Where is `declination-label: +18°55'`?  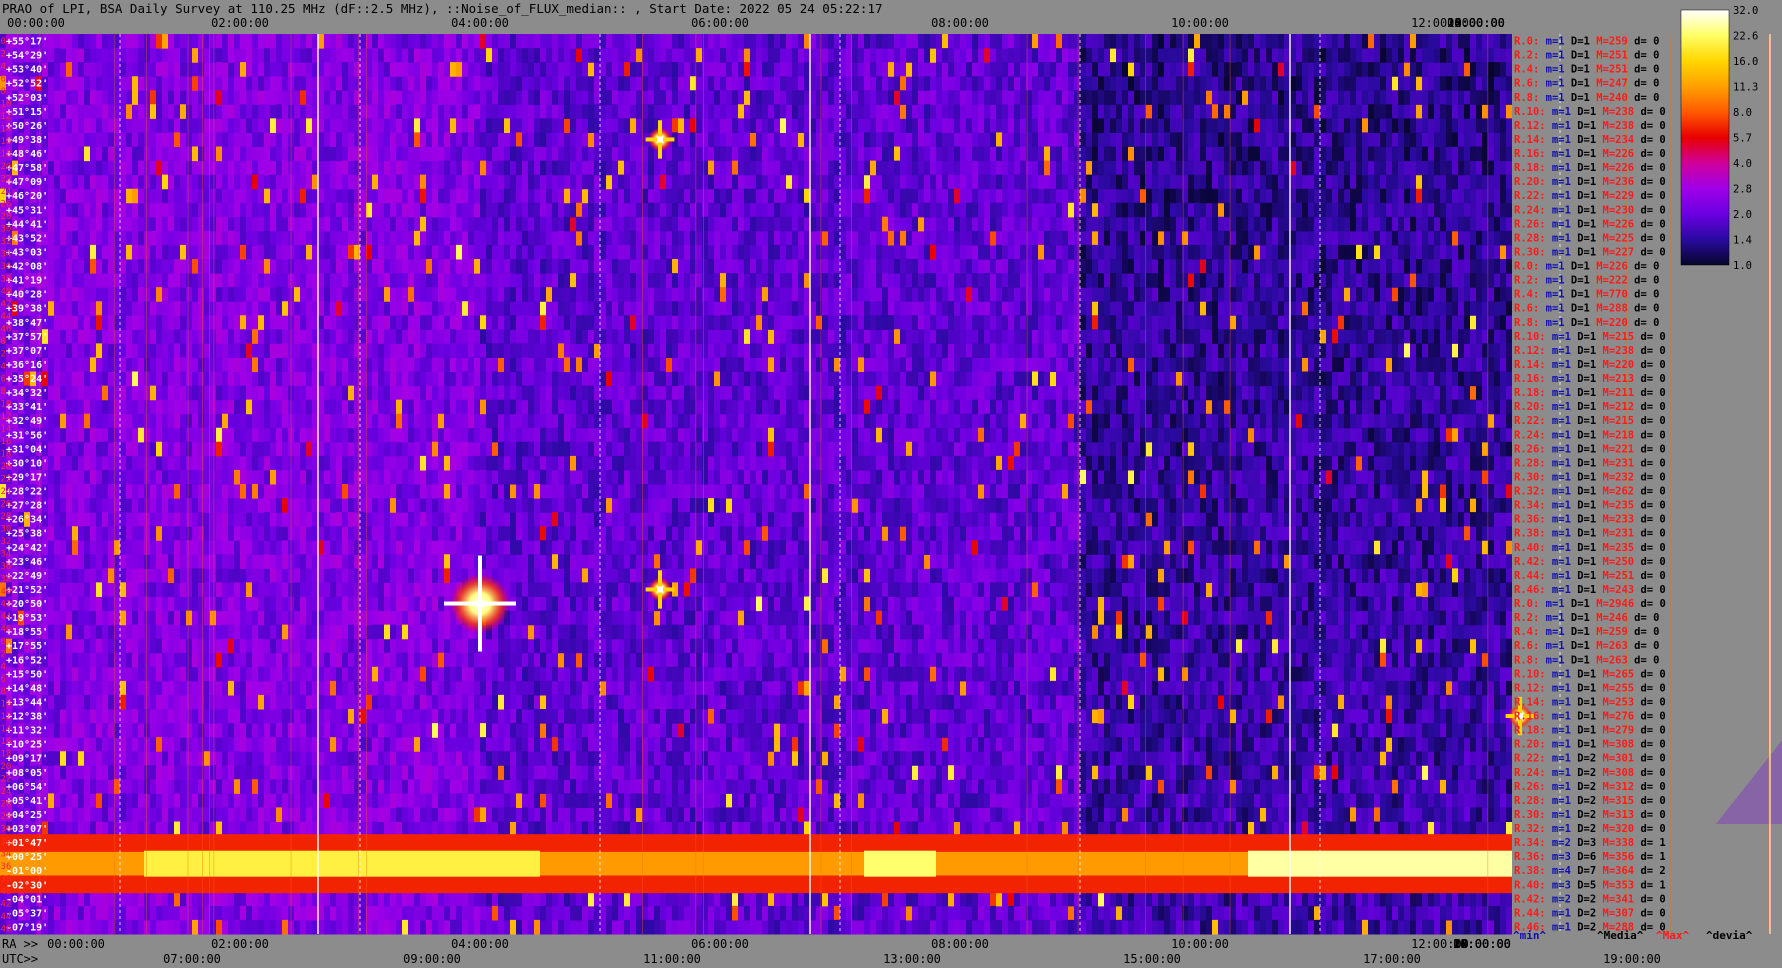 declination-label: +18°55' is located at coordinates (27, 632).